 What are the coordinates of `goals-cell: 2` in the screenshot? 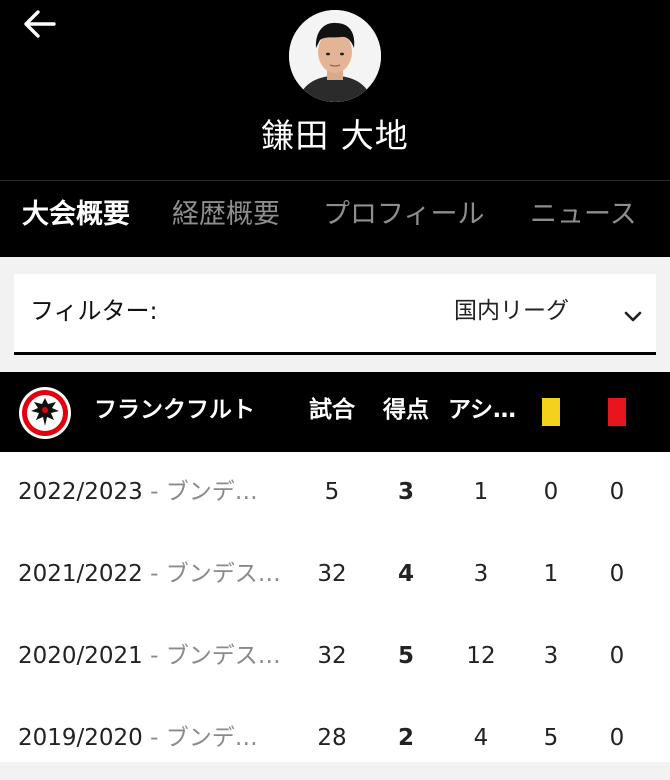 It's located at (405, 738).